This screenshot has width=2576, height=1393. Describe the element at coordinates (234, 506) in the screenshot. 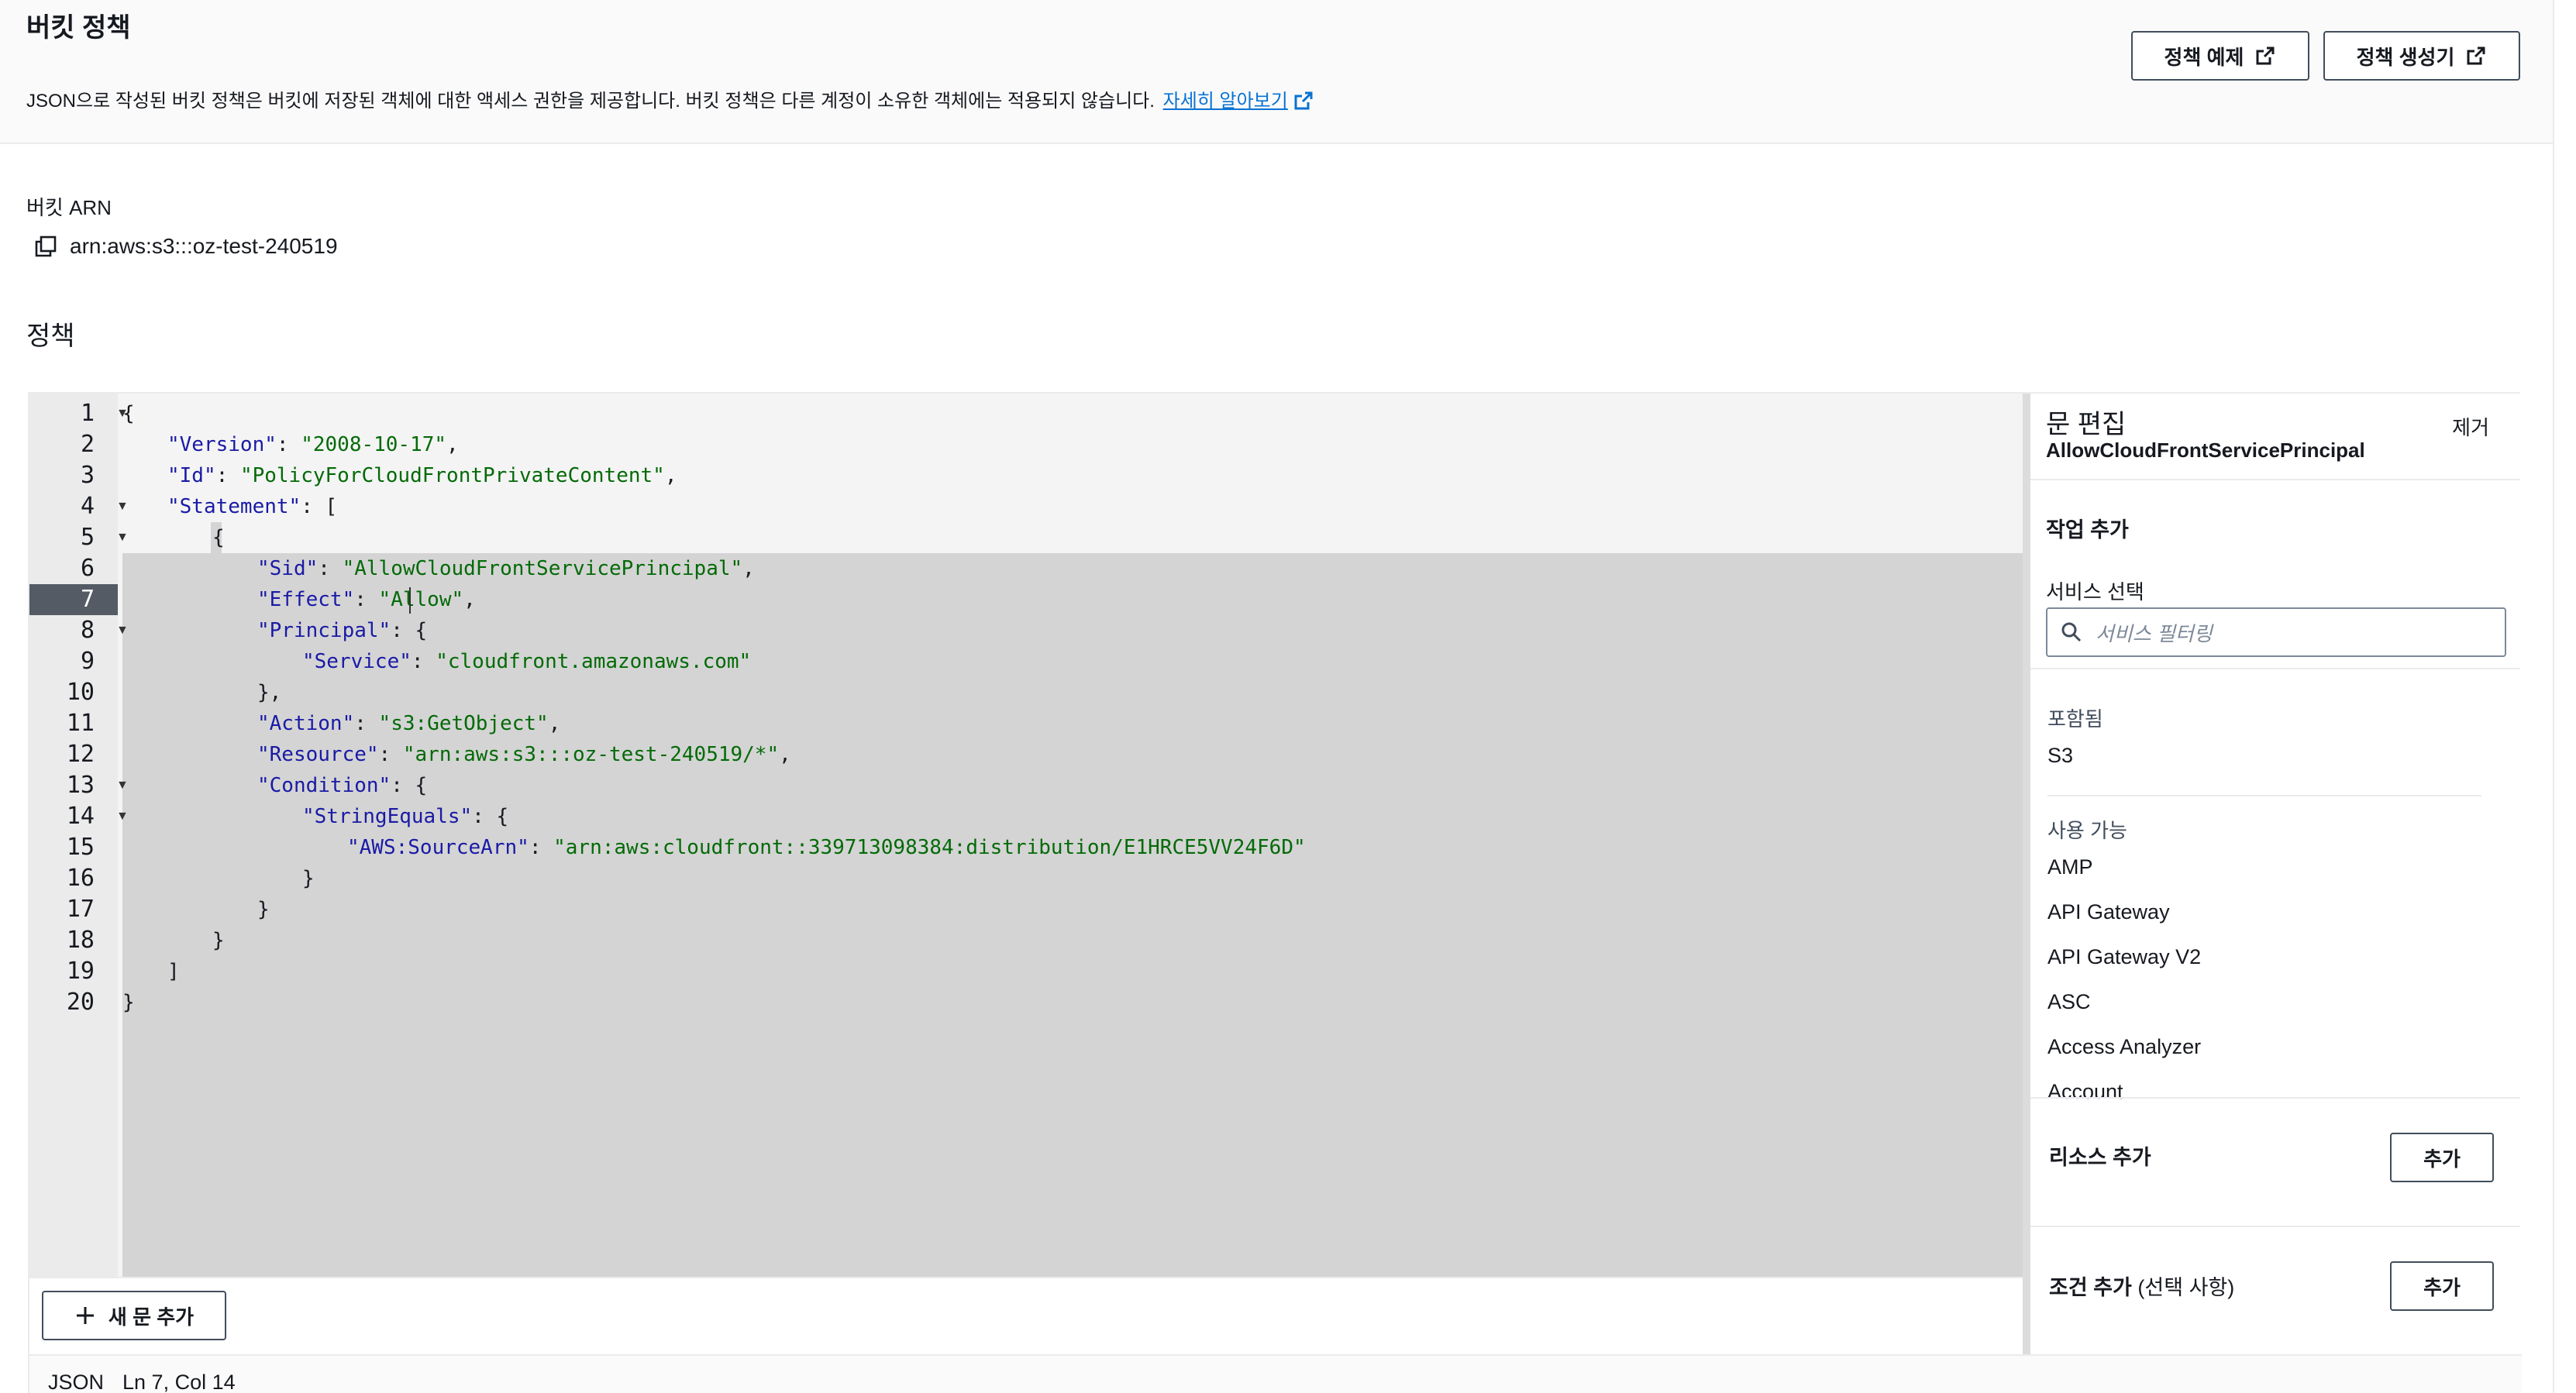

I see `json-key: "Statement"` at that location.